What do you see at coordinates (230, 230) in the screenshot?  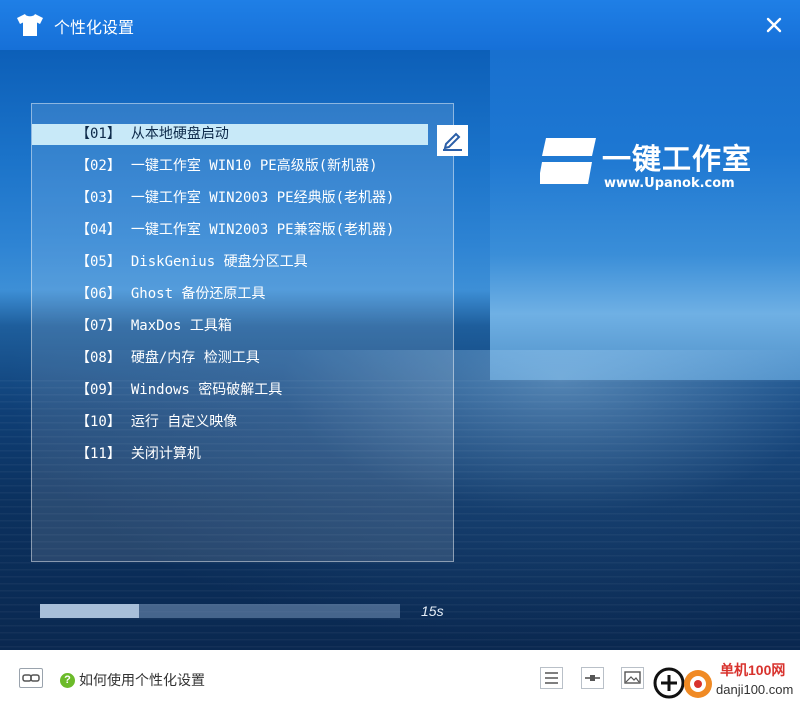 I see `menu-item-04: 【04】 一键工作室 WIN2003 PE兼容版(老机器)` at bounding box center [230, 230].